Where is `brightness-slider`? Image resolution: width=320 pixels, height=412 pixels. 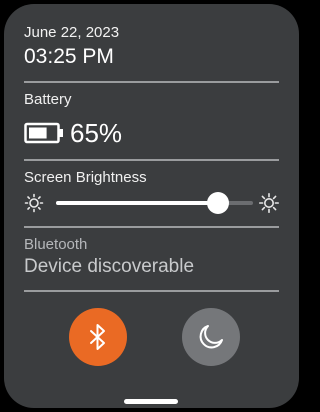
brightness-slider is located at coordinates (154, 203).